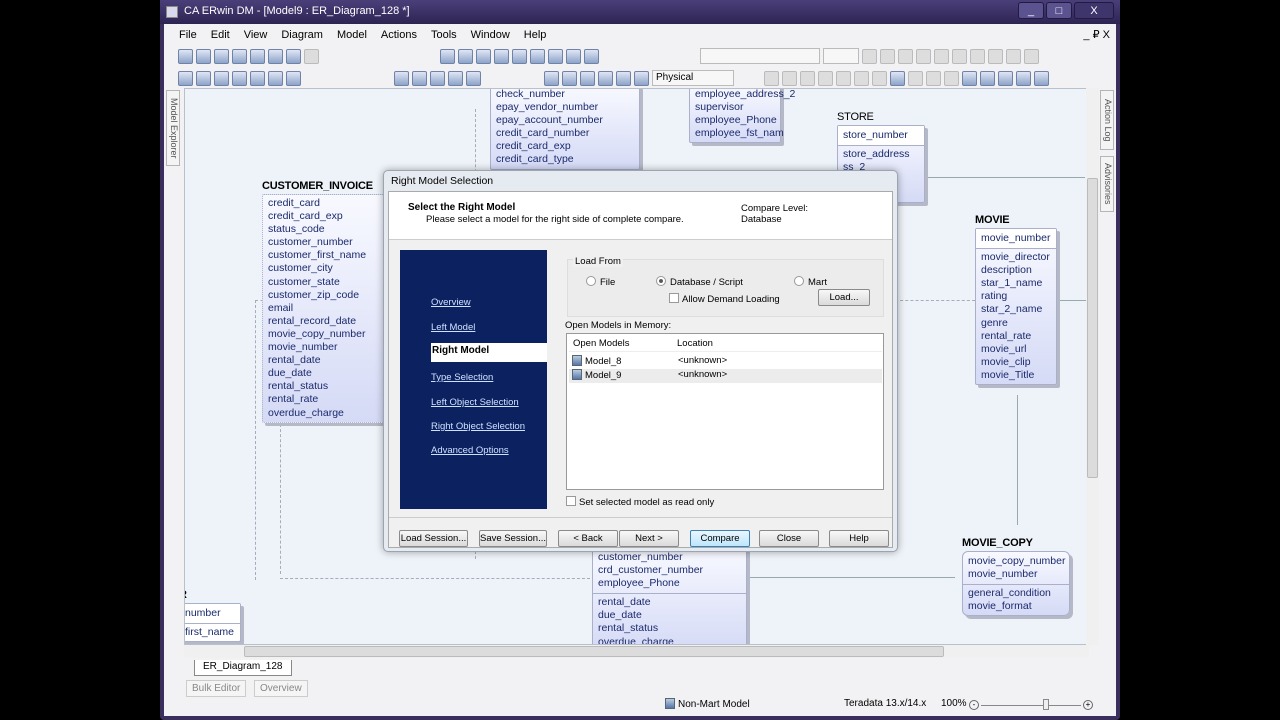  Describe the element at coordinates (641, 78) in the screenshot. I see `model-type-icon` at that location.